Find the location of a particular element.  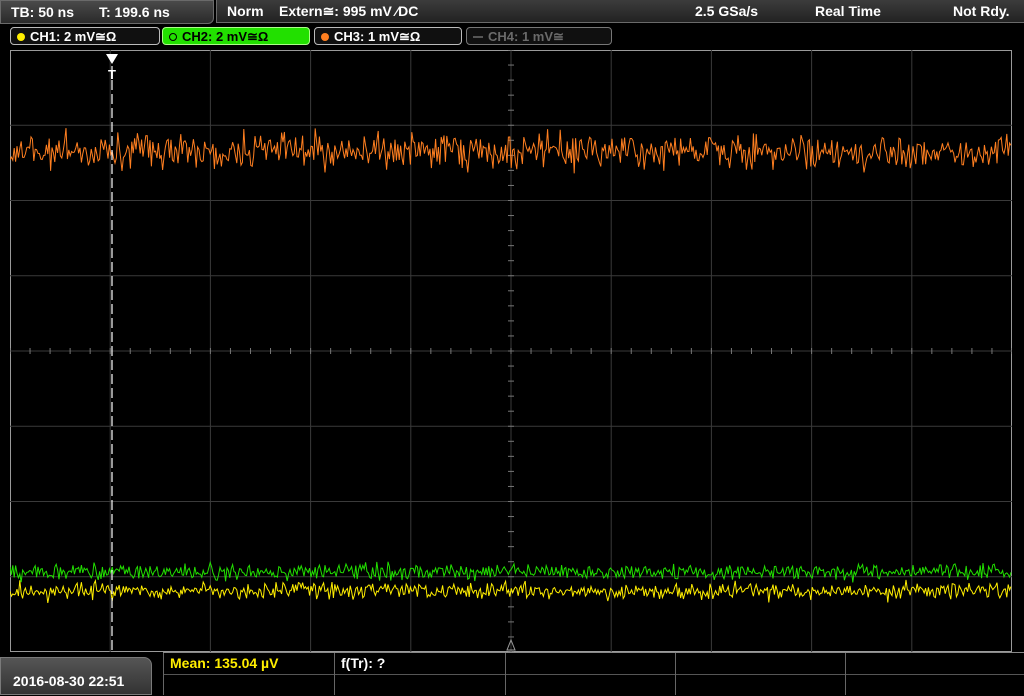

channel-4-label: CH4: 1 mV≅ is located at coordinates (526, 36).